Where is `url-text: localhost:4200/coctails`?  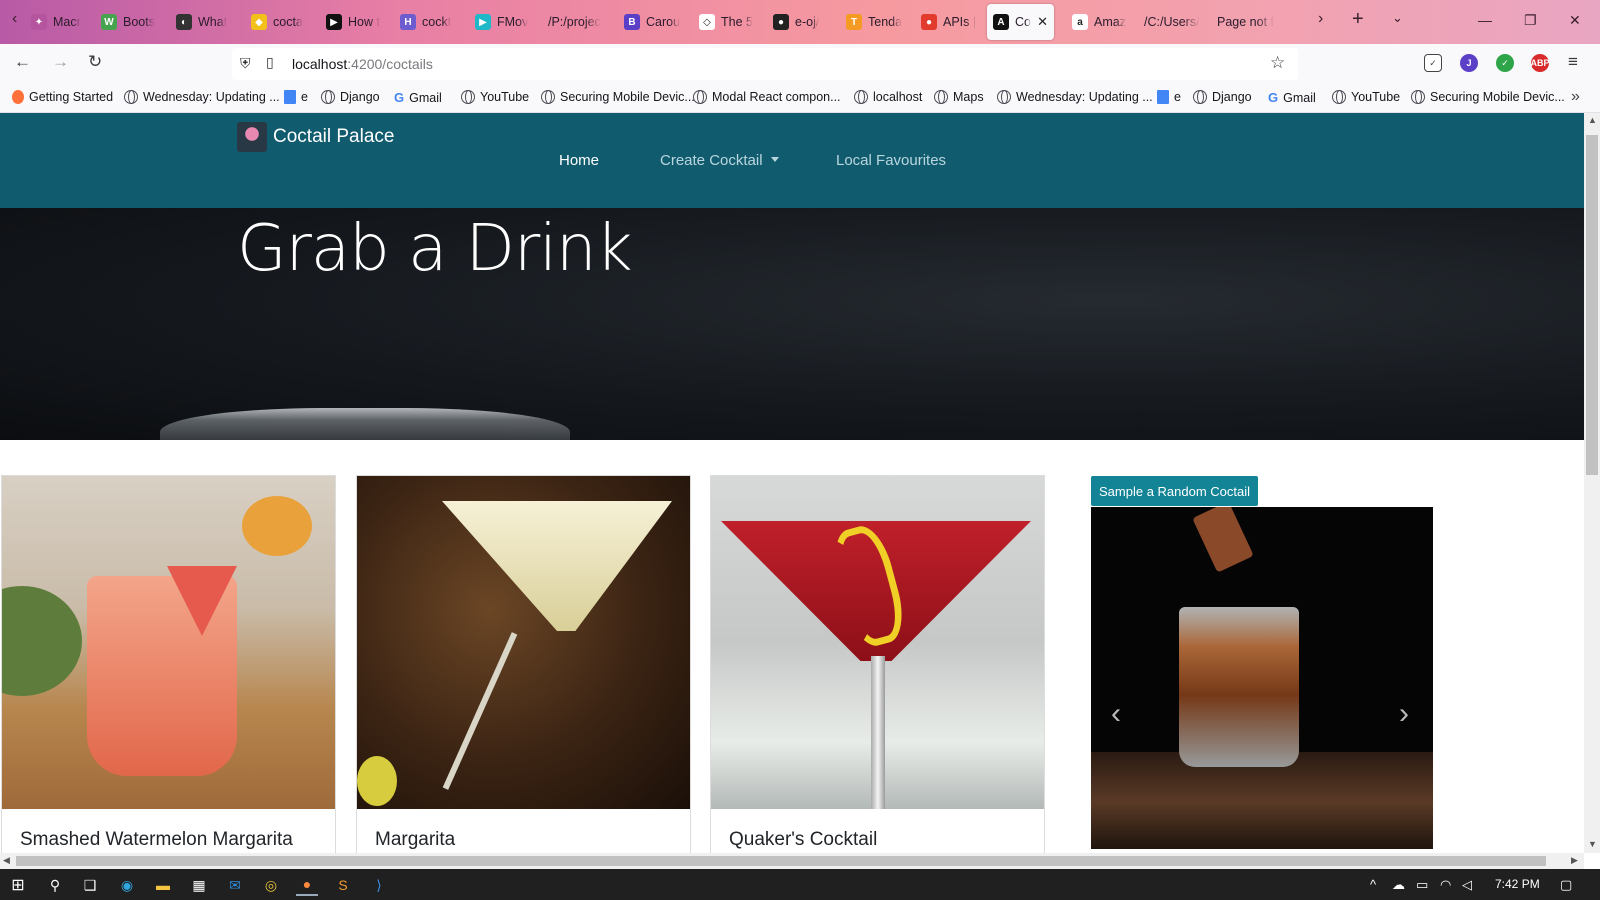
url-text: localhost:4200/coctails is located at coordinates (362, 64).